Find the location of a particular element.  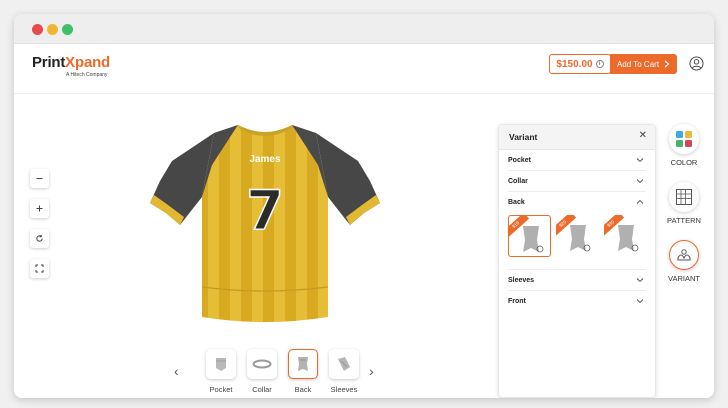

zoom-out-icon is located at coordinates (39, 178).